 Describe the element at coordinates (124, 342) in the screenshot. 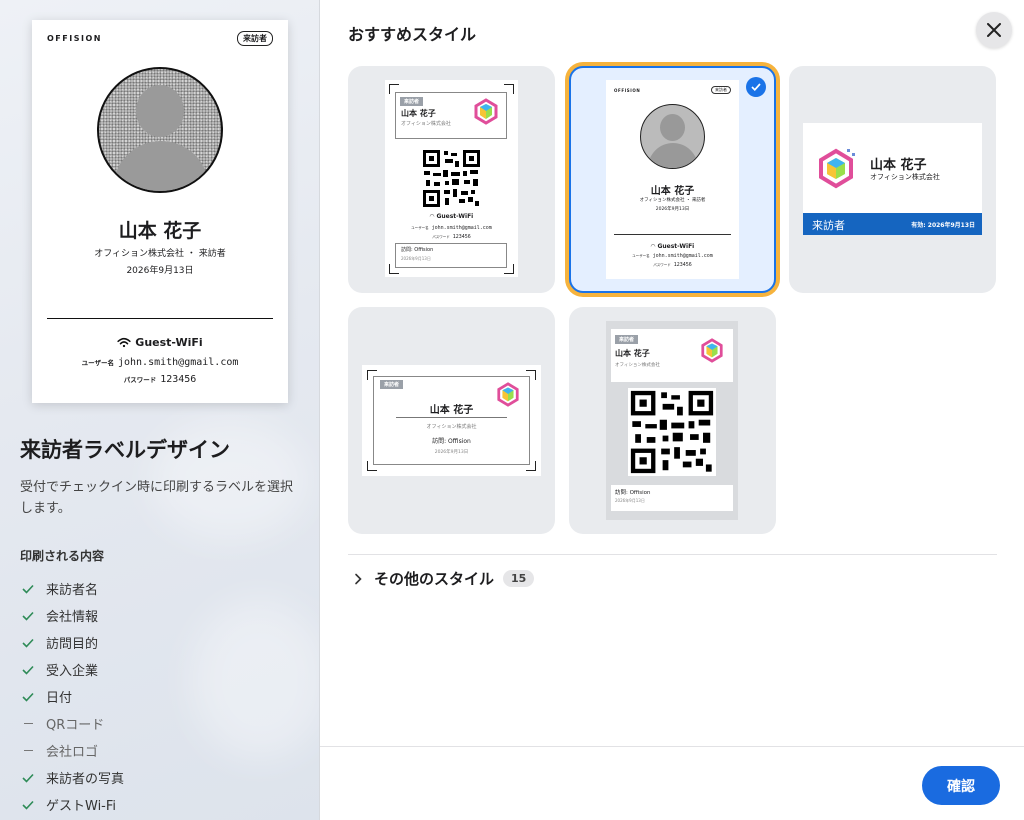

I see `wifi-icon` at that location.